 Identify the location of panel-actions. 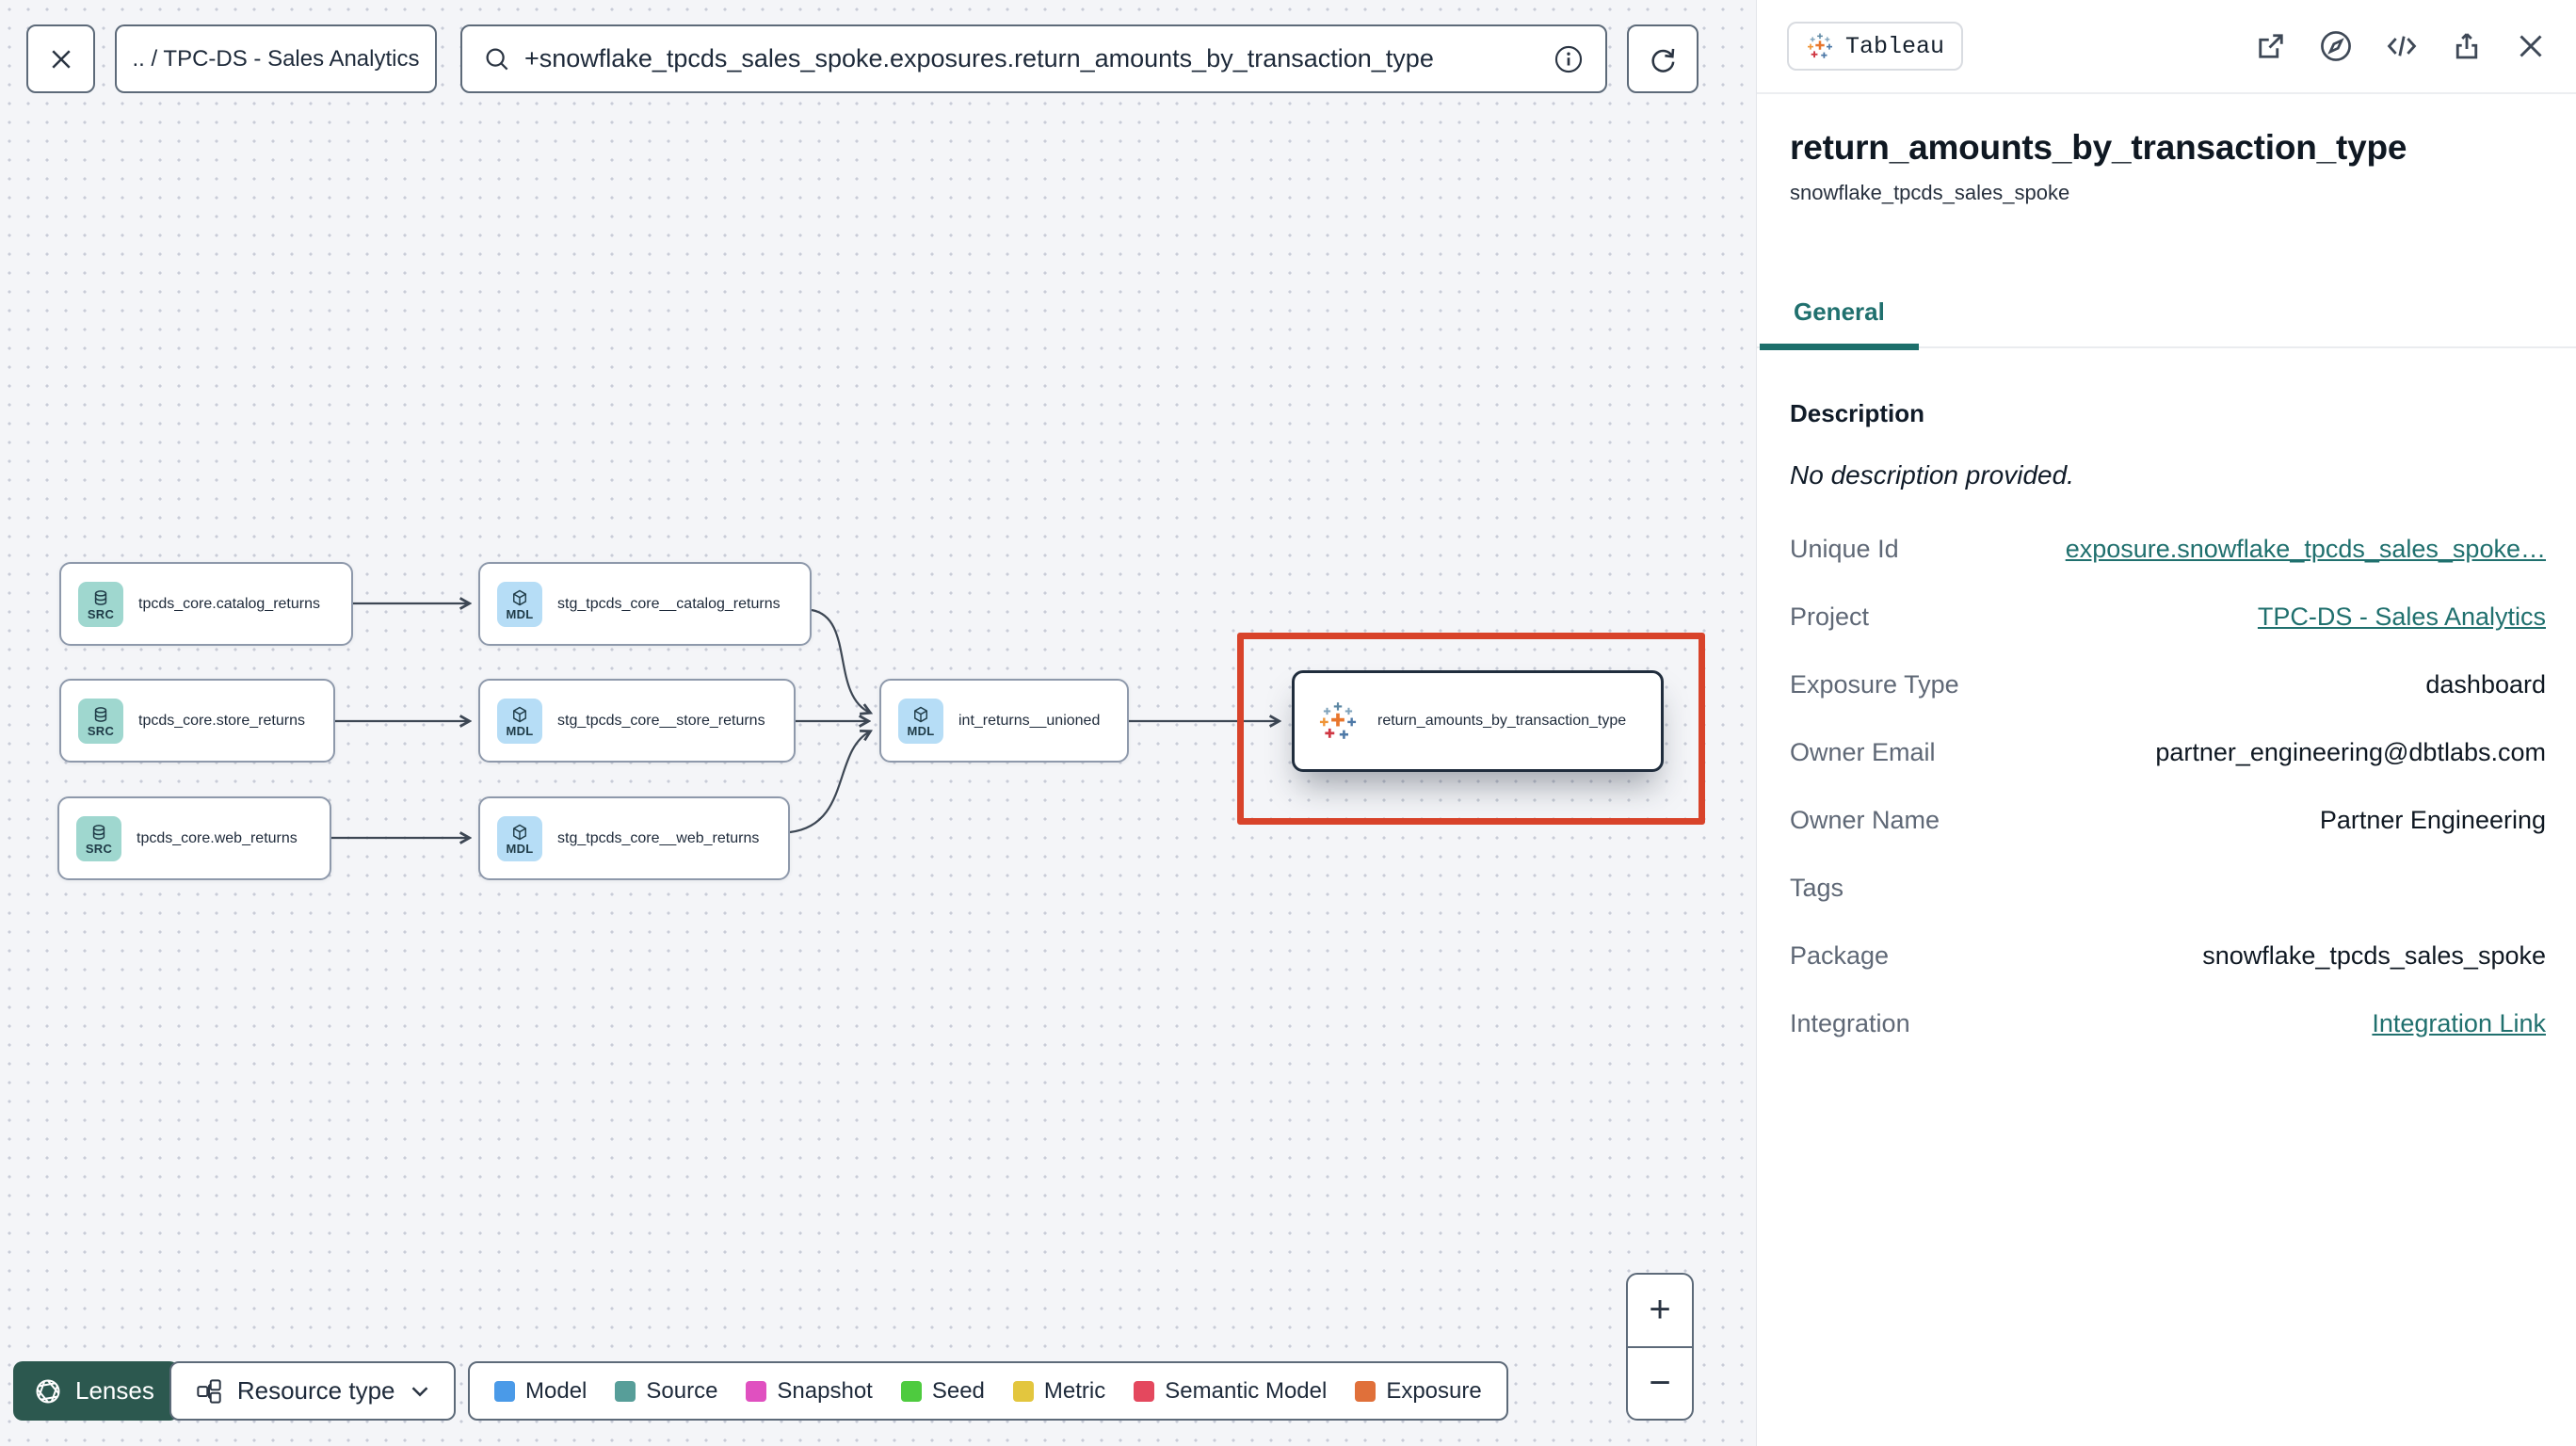
(2401, 46).